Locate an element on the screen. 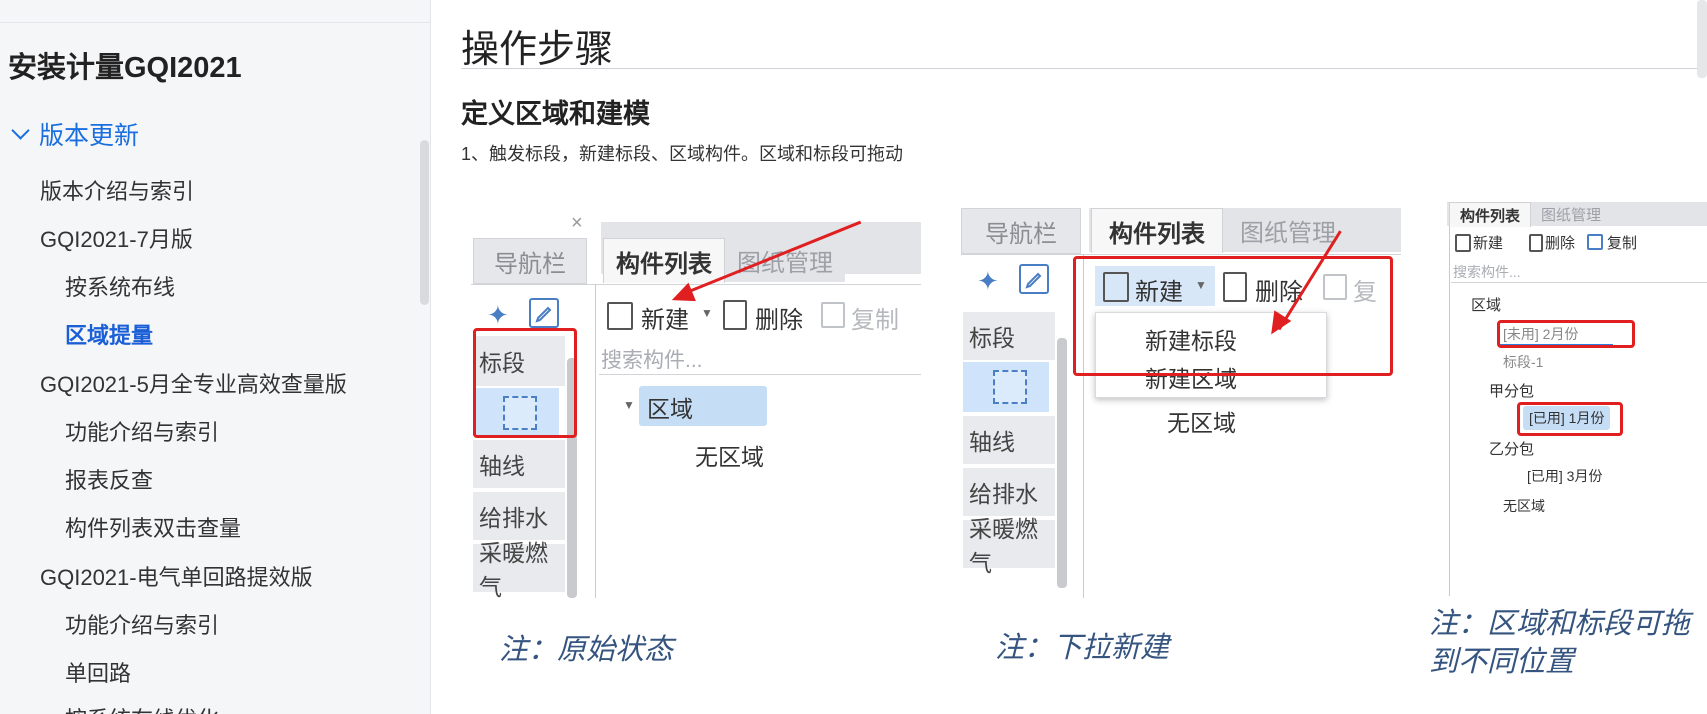 The height and width of the screenshot is (714, 1707). panel1-nav-heating: 采暖燃气 is located at coordinates (519, 569).